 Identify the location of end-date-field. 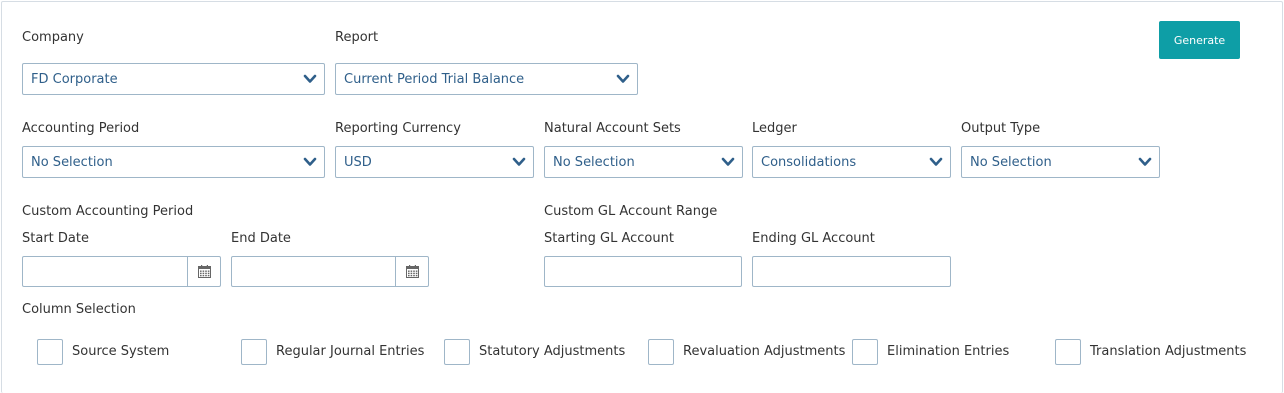
(330, 271).